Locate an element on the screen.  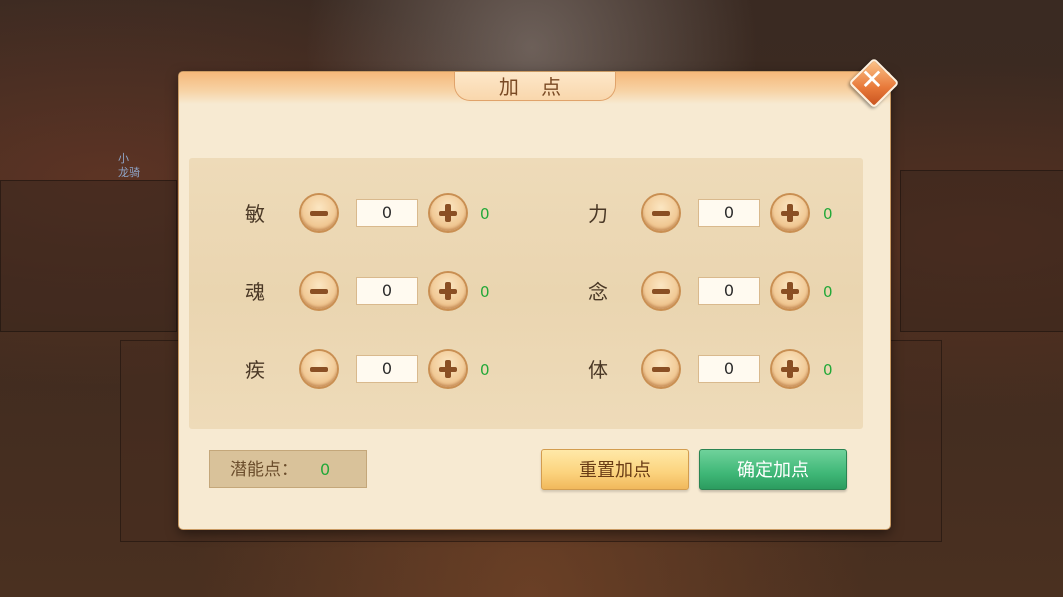
close-icon: ✕ is located at coordinates (872, 79).